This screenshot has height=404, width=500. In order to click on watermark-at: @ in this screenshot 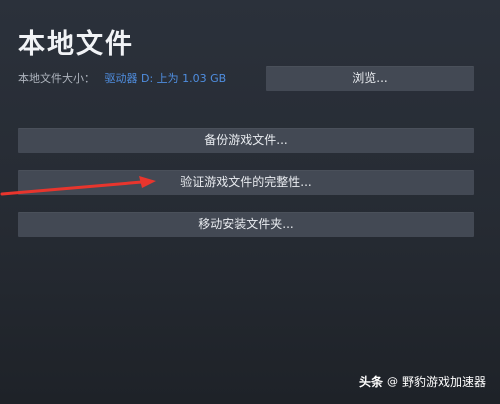, I will do `click(392, 381)`.